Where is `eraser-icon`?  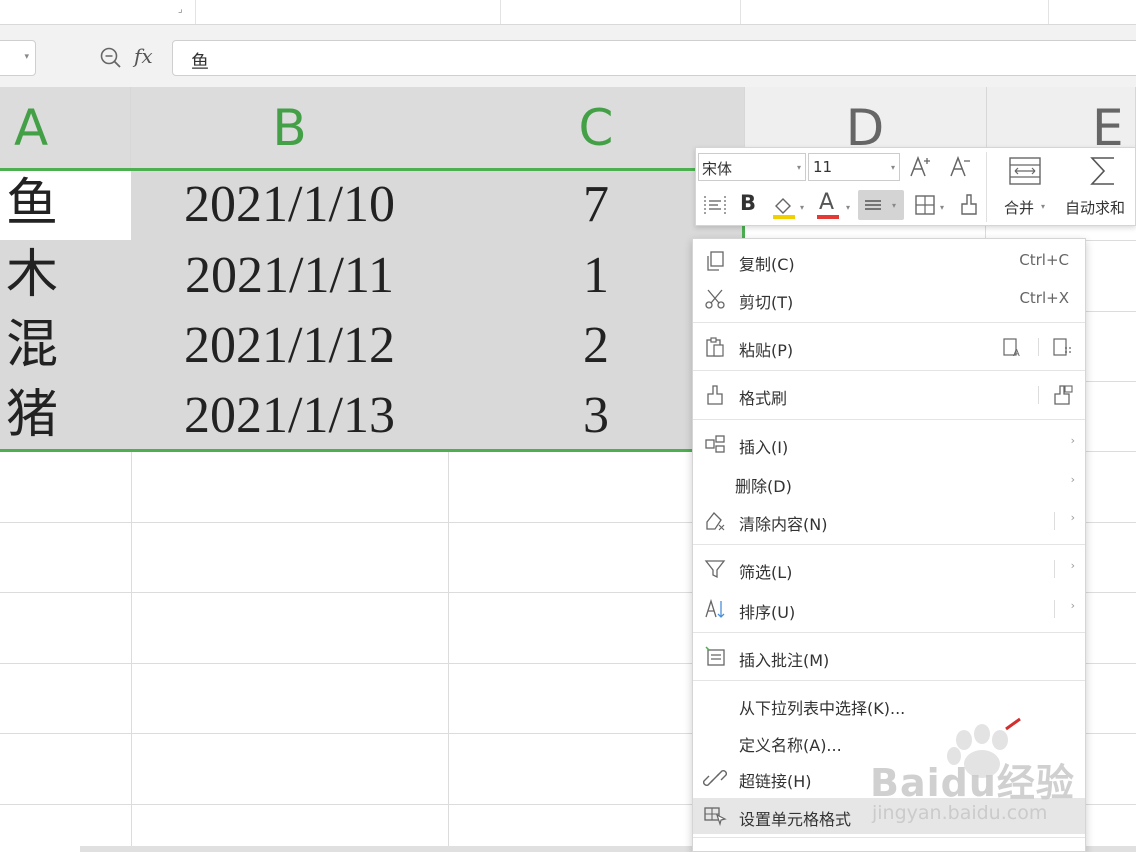 eraser-icon is located at coordinates (715, 521).